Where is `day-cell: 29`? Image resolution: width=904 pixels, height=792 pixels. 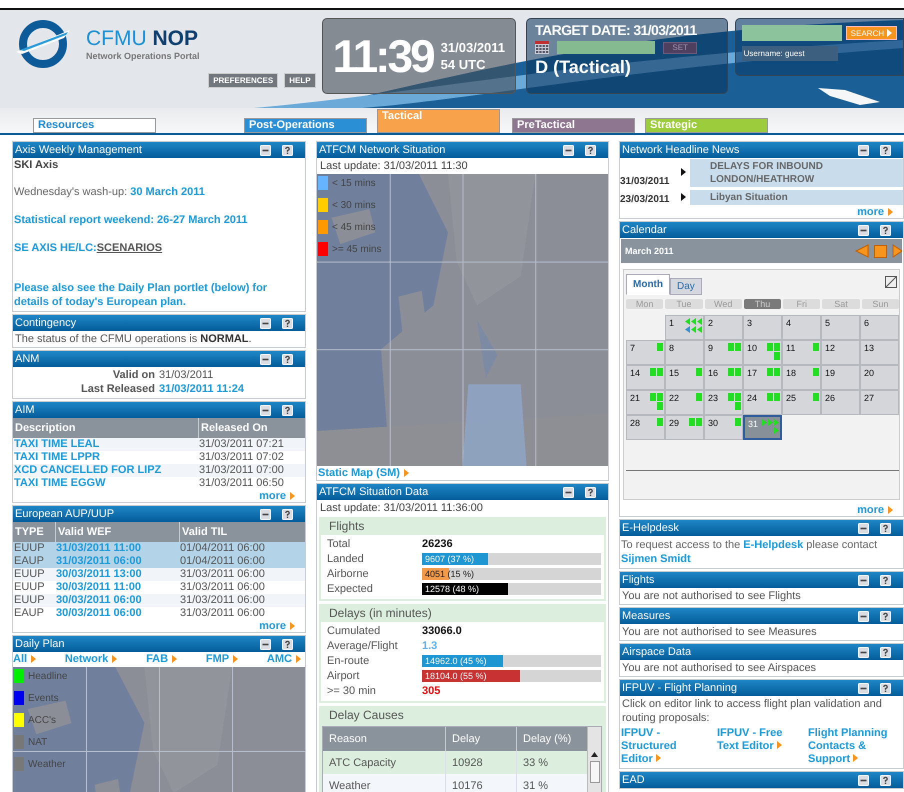 day-cell: 29 is located at coordinates (684, 427).